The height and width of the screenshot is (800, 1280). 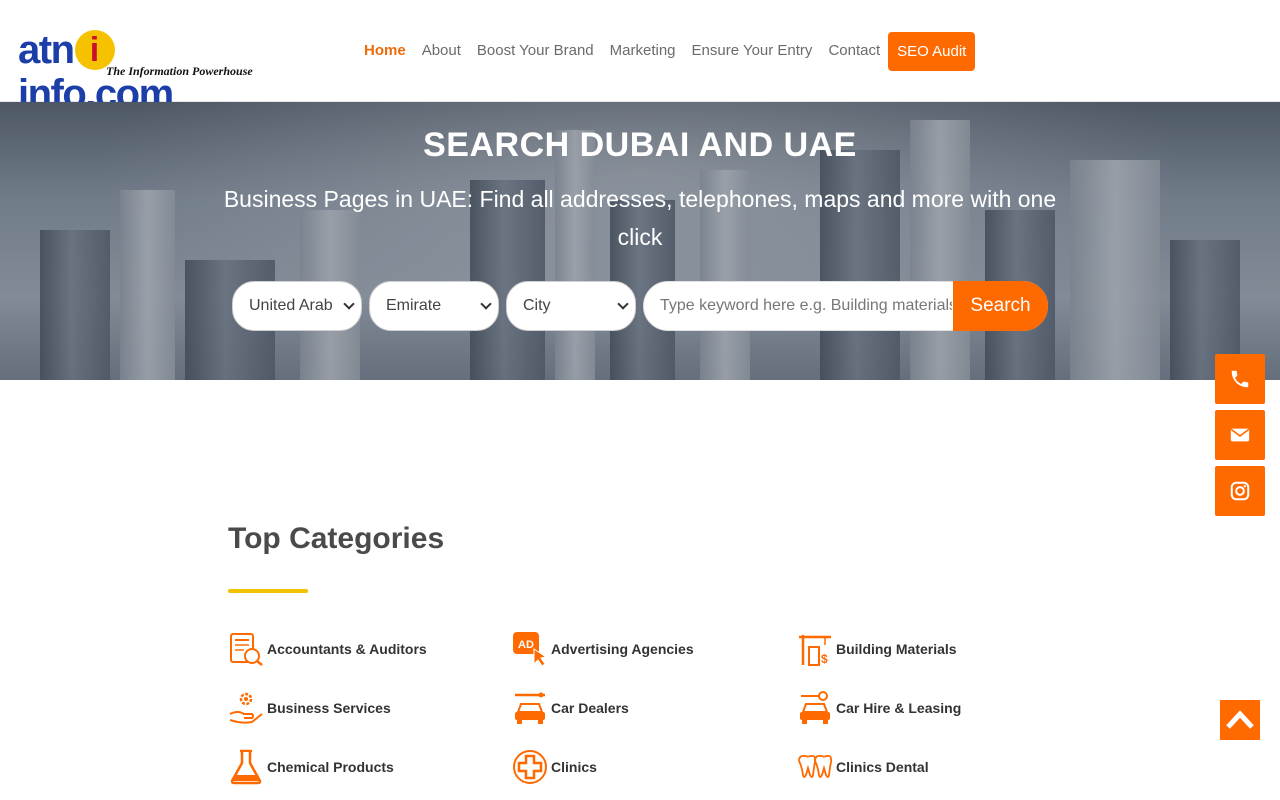 I want to click on category-accountants-auditors: Accountants & Auditors, so click(x=327, y=649).